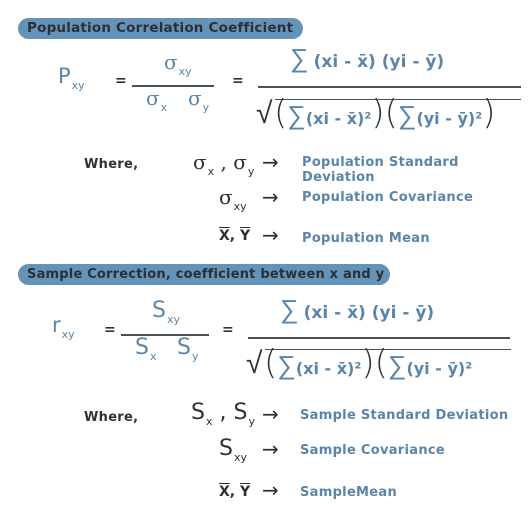  What do you see at coordinates (233, 199) in the screenshot?
I see `definition-symbol: σxy` at bounding box center [233, 199].